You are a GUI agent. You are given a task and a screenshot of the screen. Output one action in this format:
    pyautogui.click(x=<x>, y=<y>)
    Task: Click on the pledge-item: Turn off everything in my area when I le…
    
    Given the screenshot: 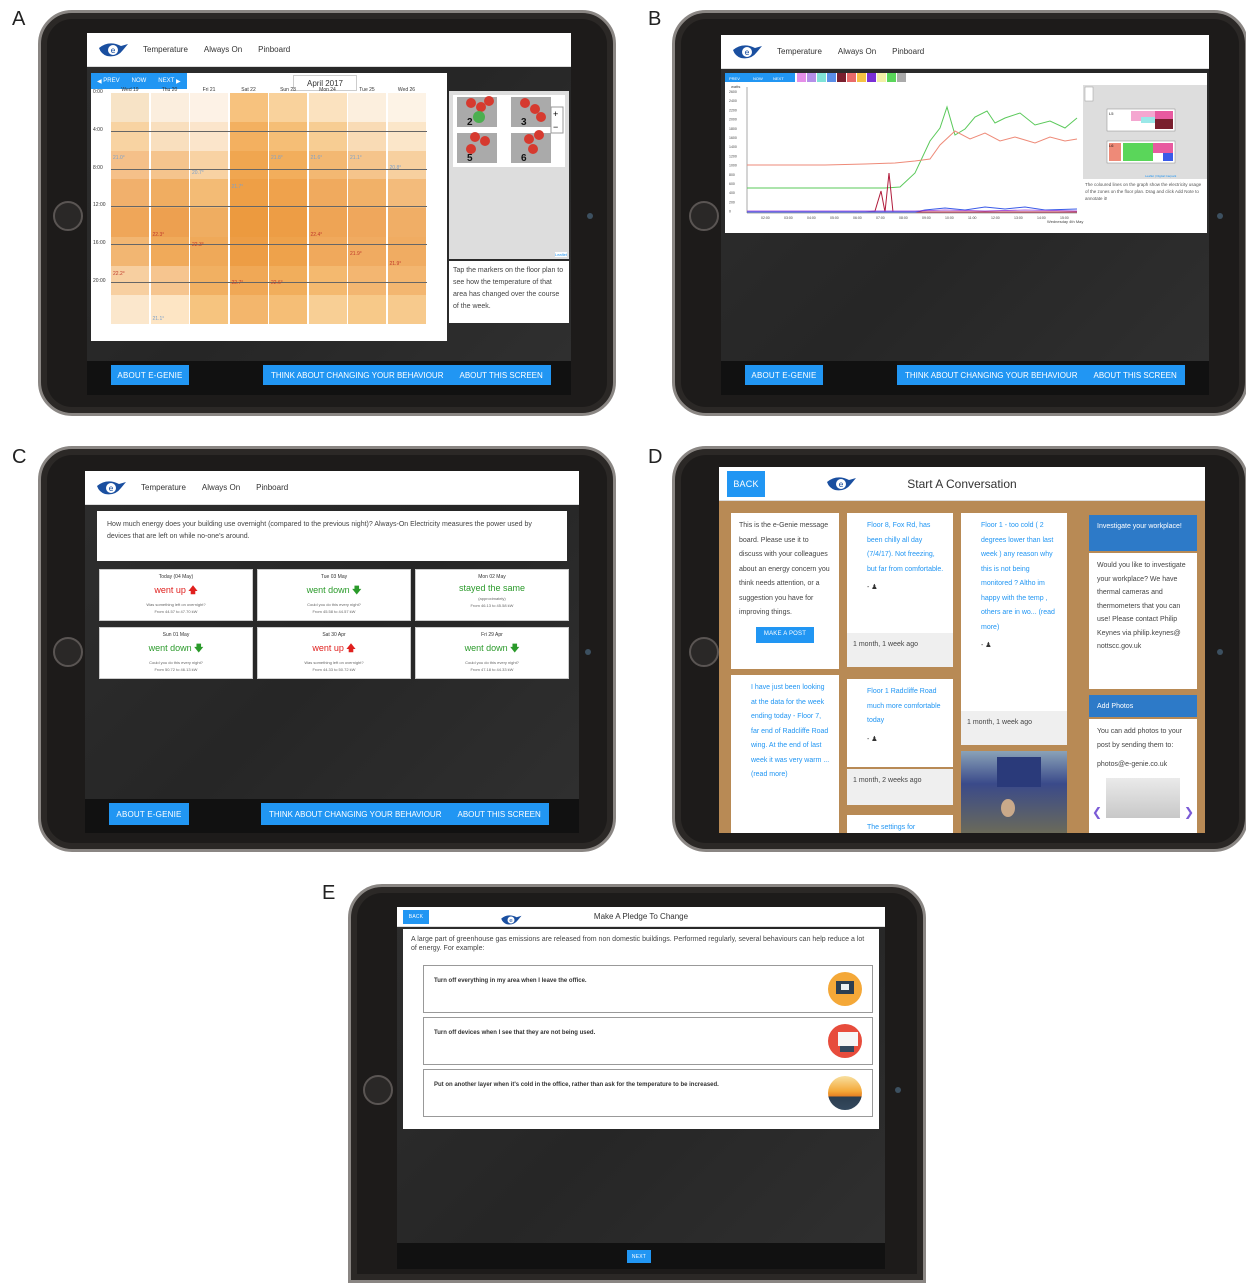 What is the action you would take?
    pyautogui.click(x=648, y=989)
    